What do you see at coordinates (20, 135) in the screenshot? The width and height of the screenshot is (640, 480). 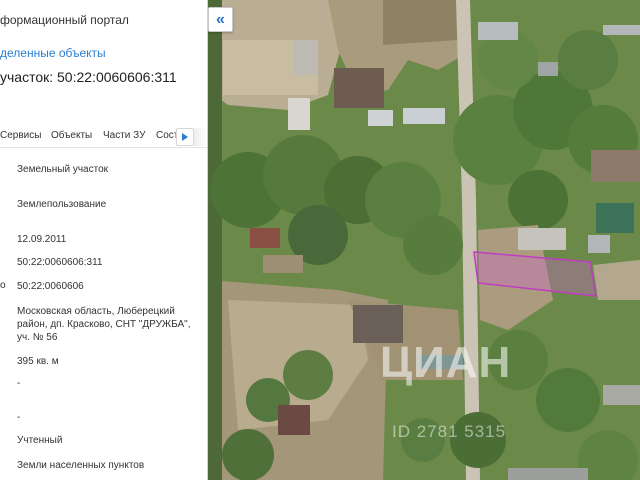 I see `tab-services: Сервисы` at bounding box center [20, 135].